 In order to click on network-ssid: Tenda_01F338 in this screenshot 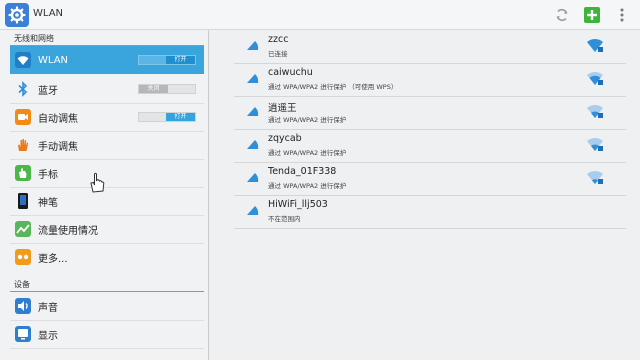, I will do `click(302, 171)`.